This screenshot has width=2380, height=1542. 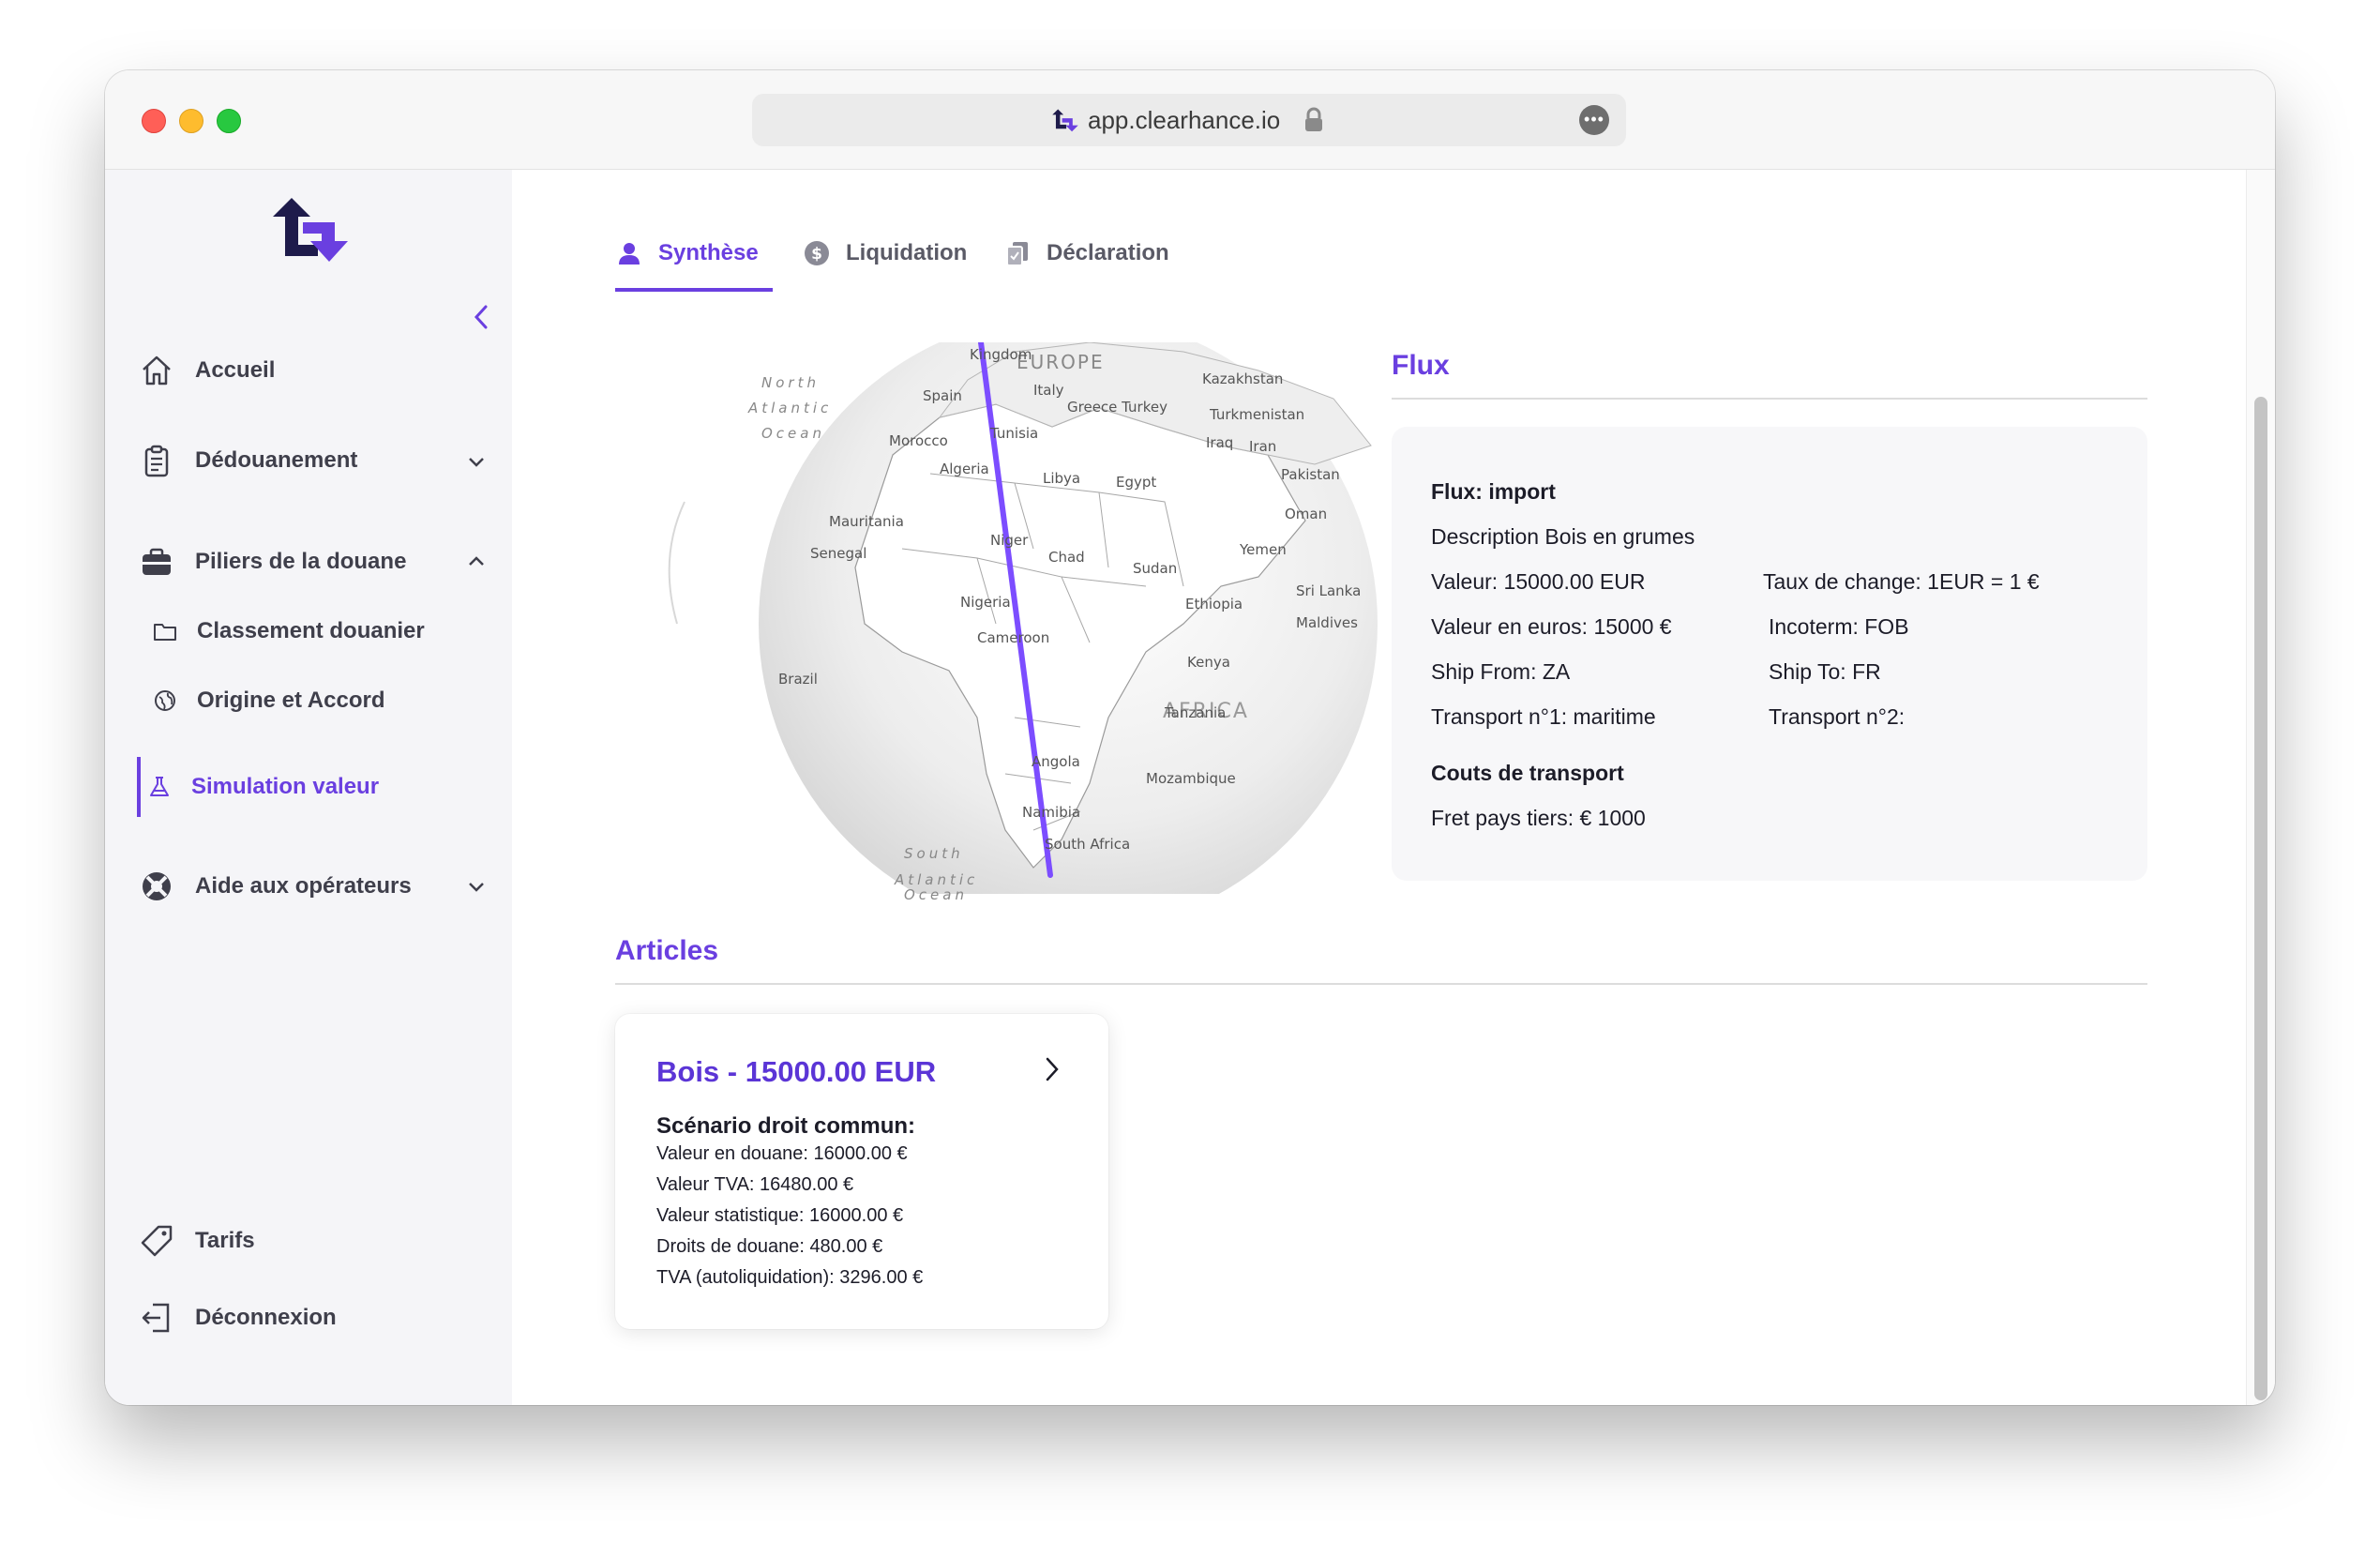 What do you see at coordinates (629, 253) in the screenshot?
I see `user-icon` at bounding box center [629, 253].